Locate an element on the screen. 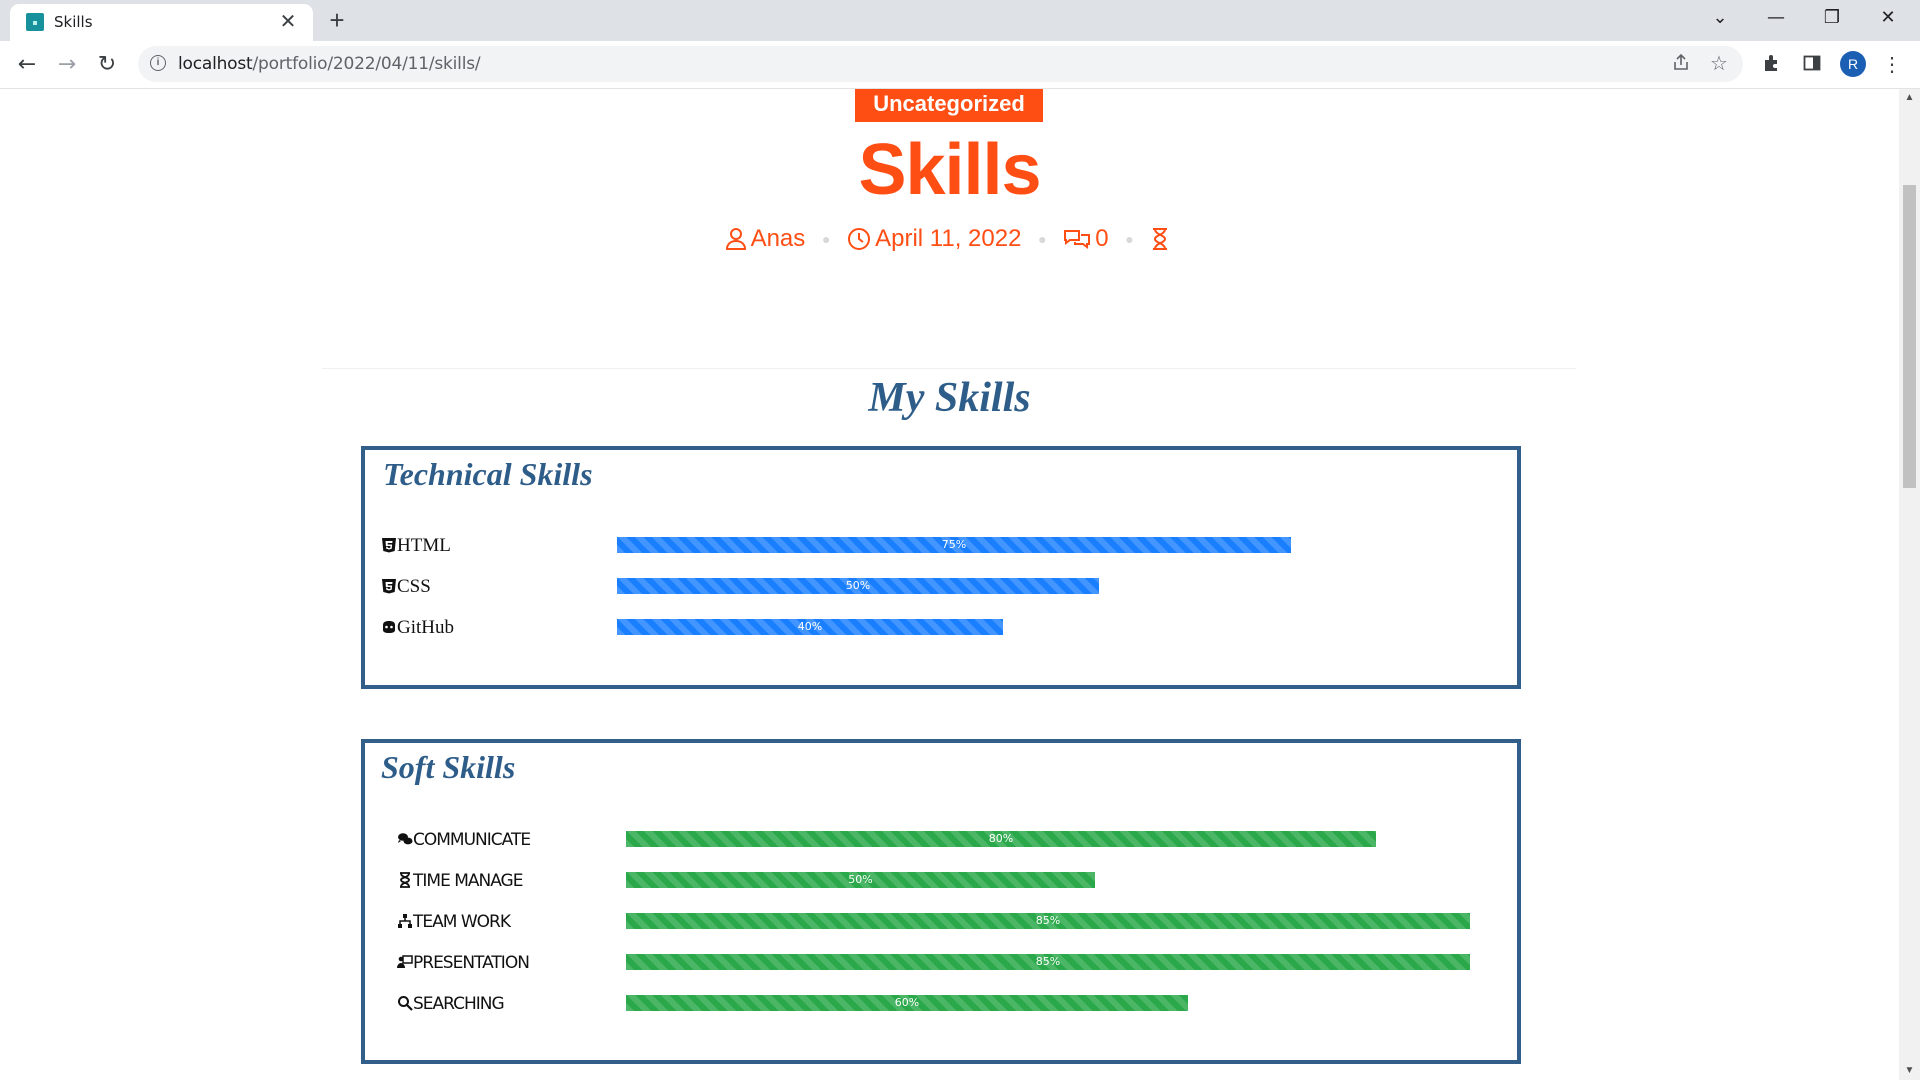 This screenshot has width=1920, height=1080. side-panel-icon is located at coordinates (1812, 65).